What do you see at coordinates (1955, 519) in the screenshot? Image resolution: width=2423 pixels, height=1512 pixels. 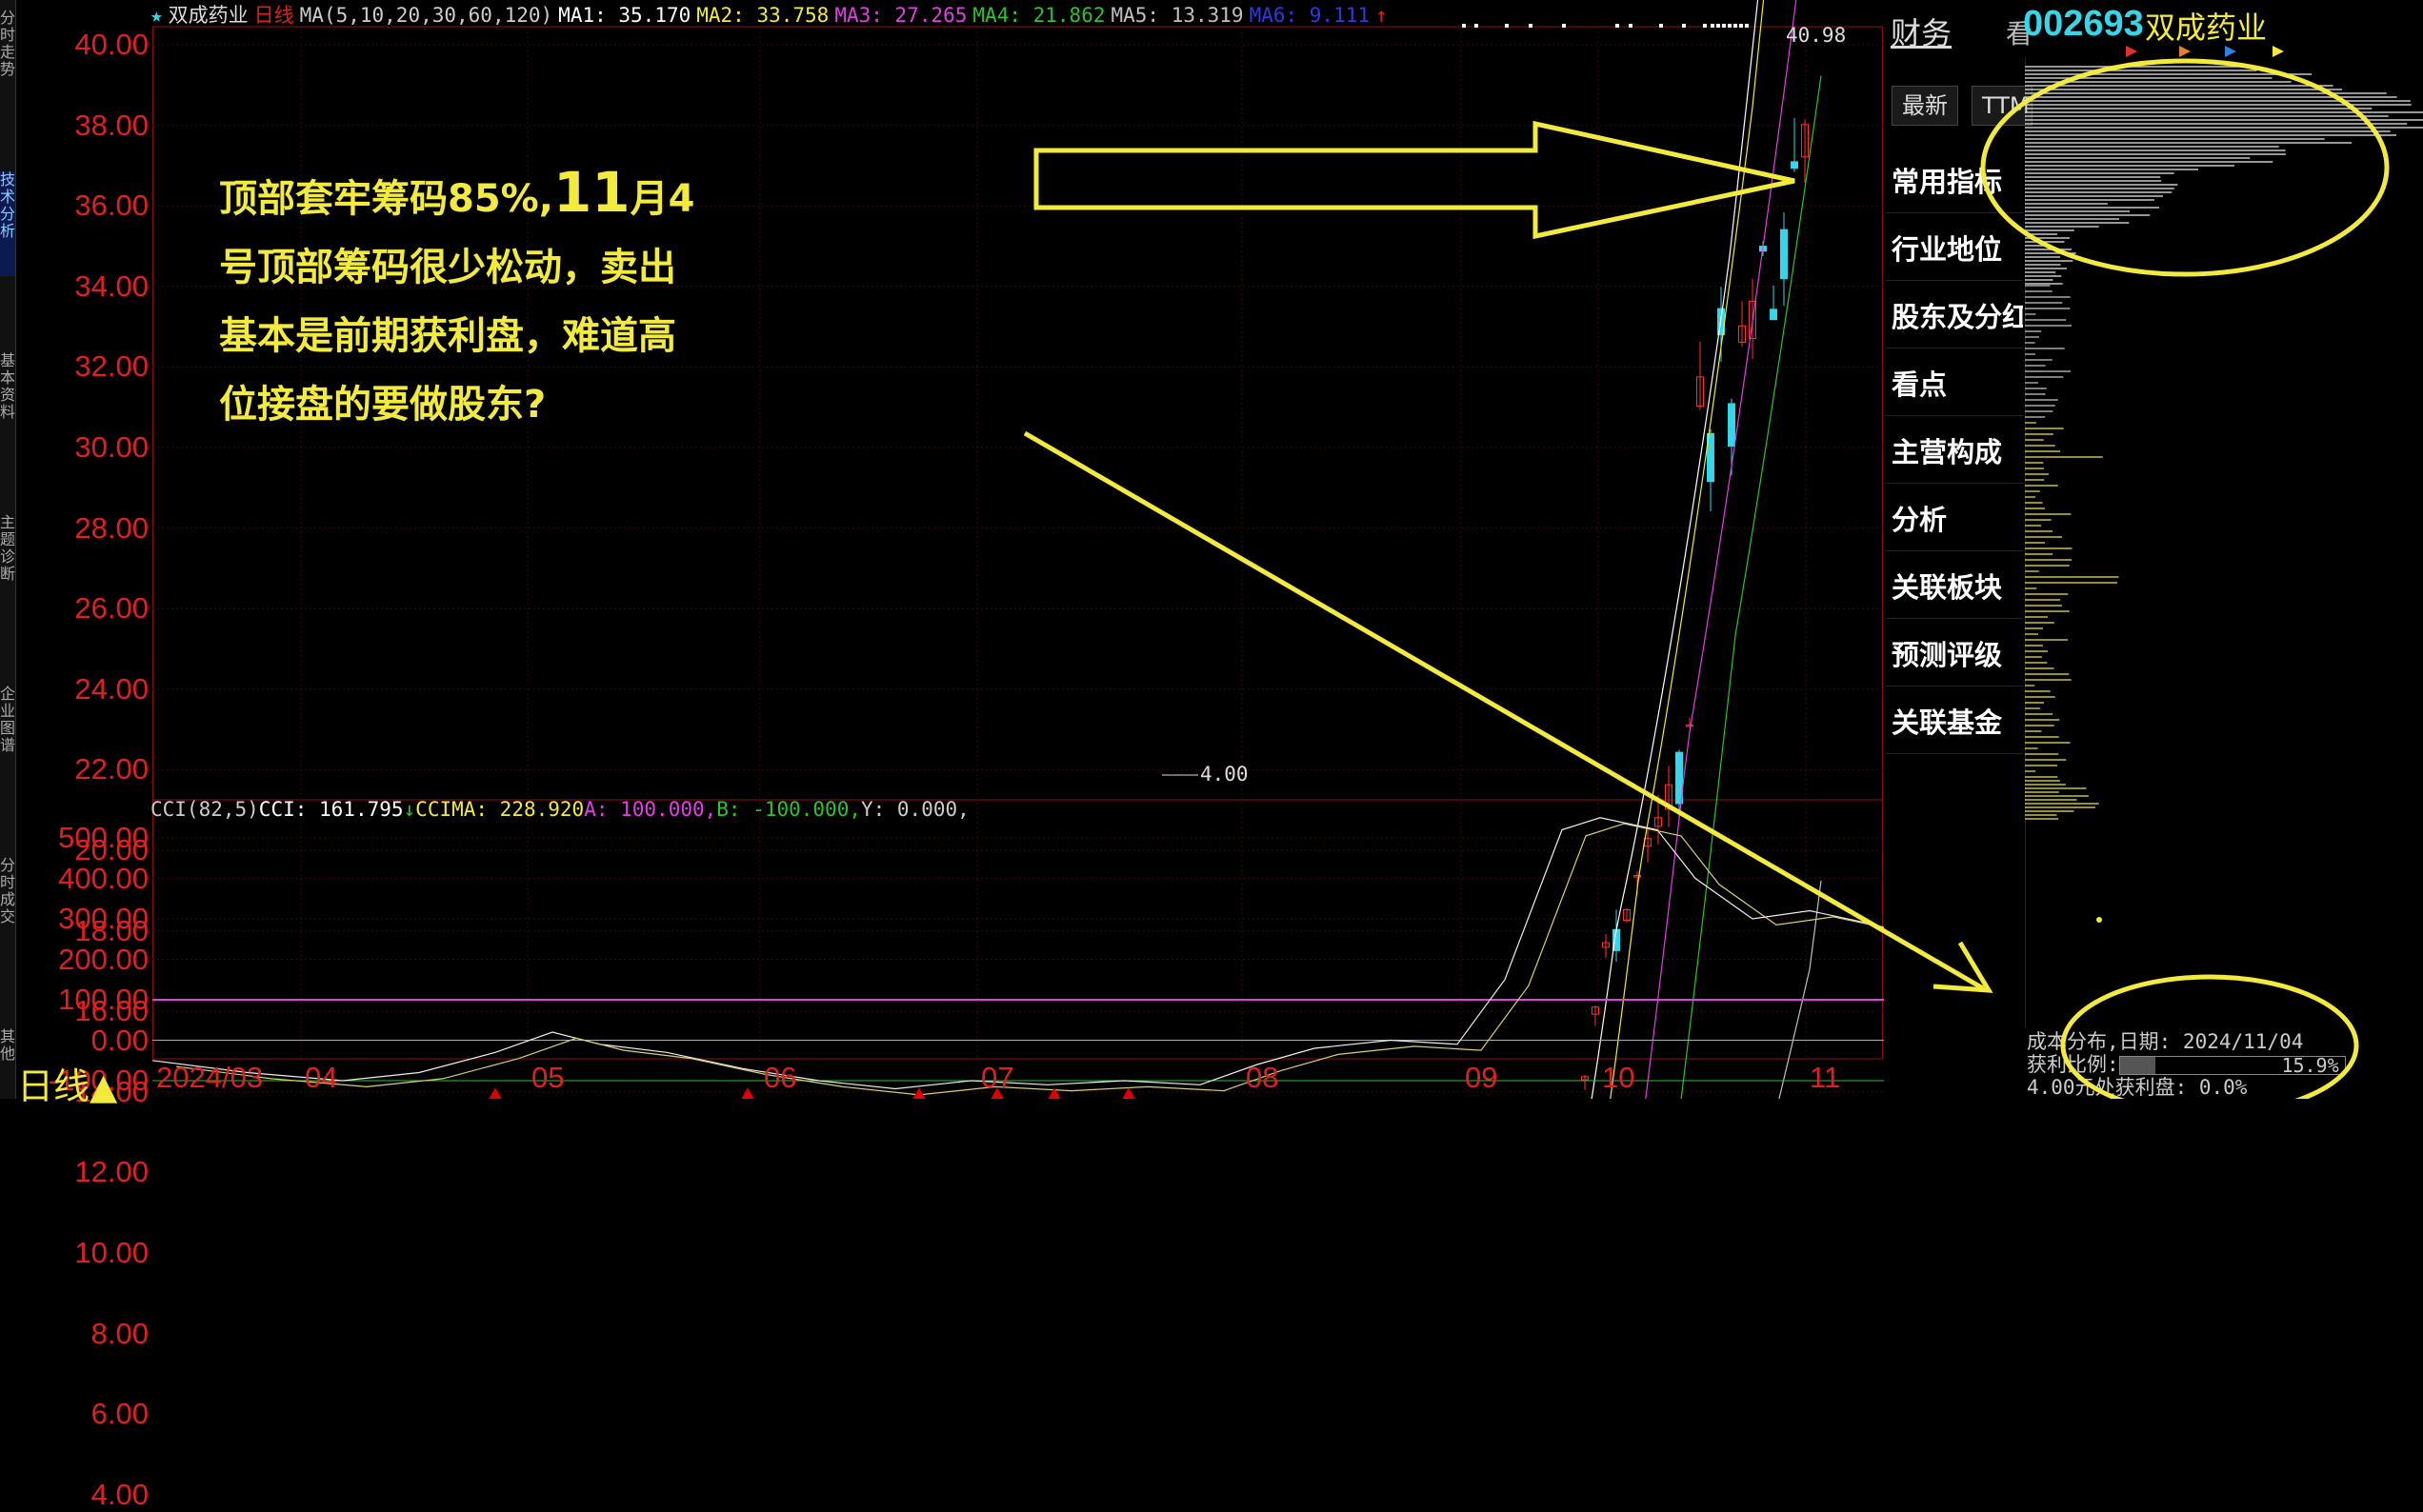 I see `menu-item: 分析` at bounding box center [1955, 519].